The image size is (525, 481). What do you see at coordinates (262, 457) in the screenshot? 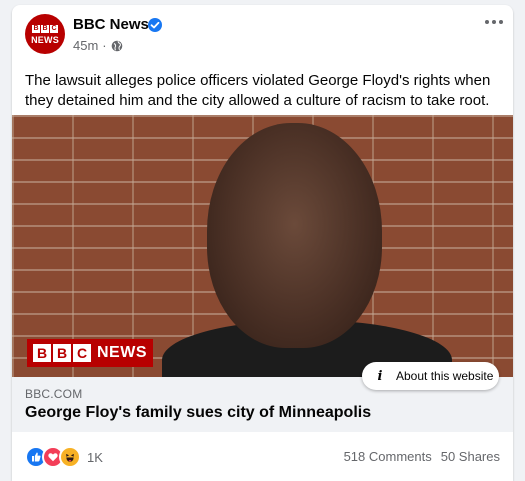
I see `post-footer: 1K 518 Comments 50 Shares` at bounding box center [262, 457].